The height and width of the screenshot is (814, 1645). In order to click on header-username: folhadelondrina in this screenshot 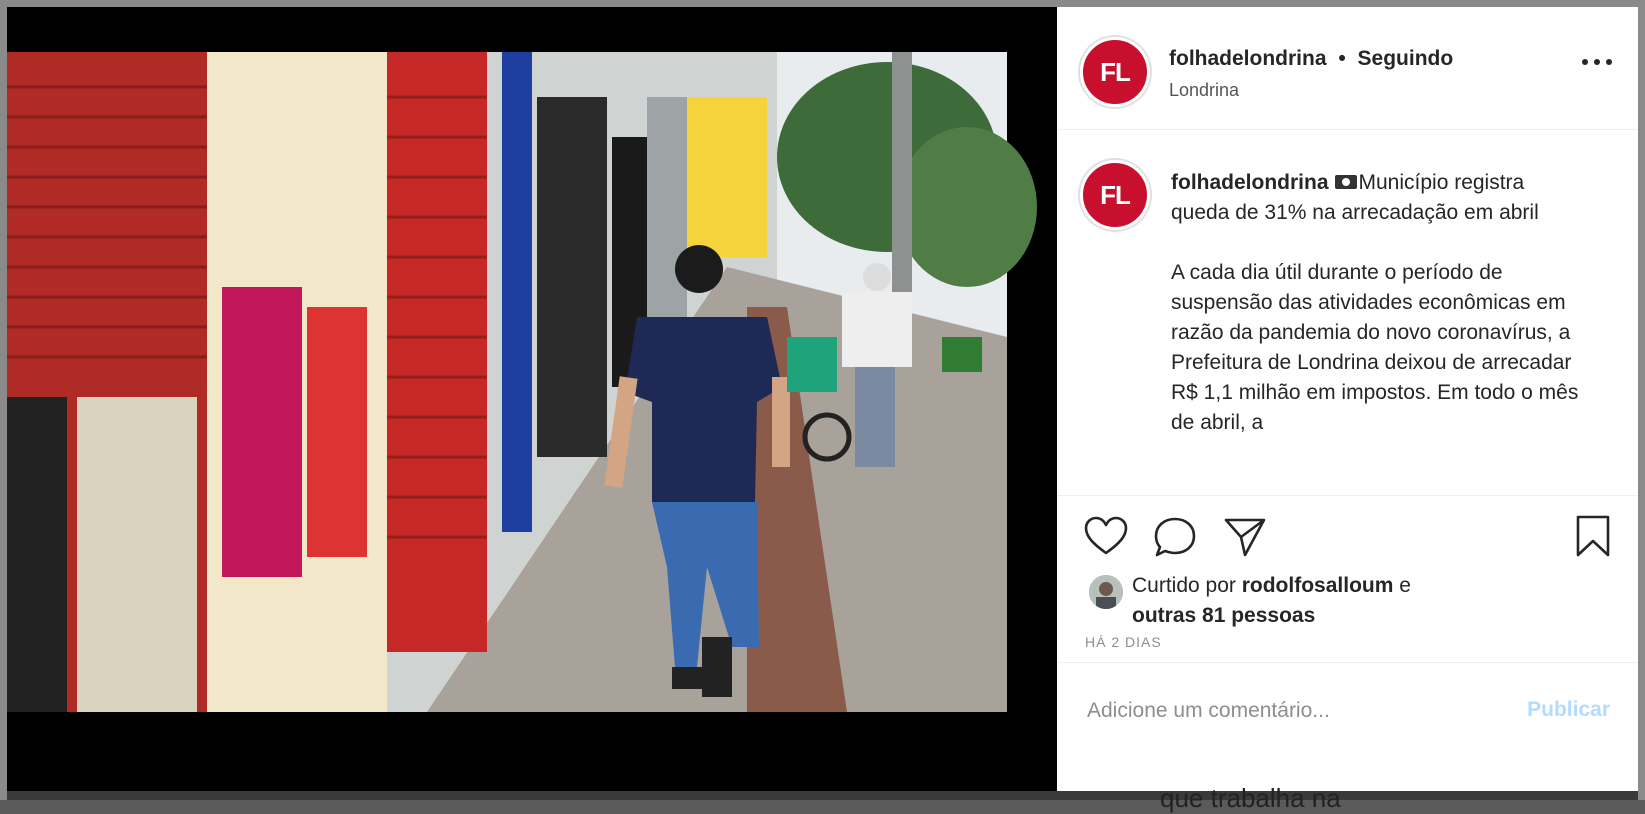, I will do `click(1248, 58)`.